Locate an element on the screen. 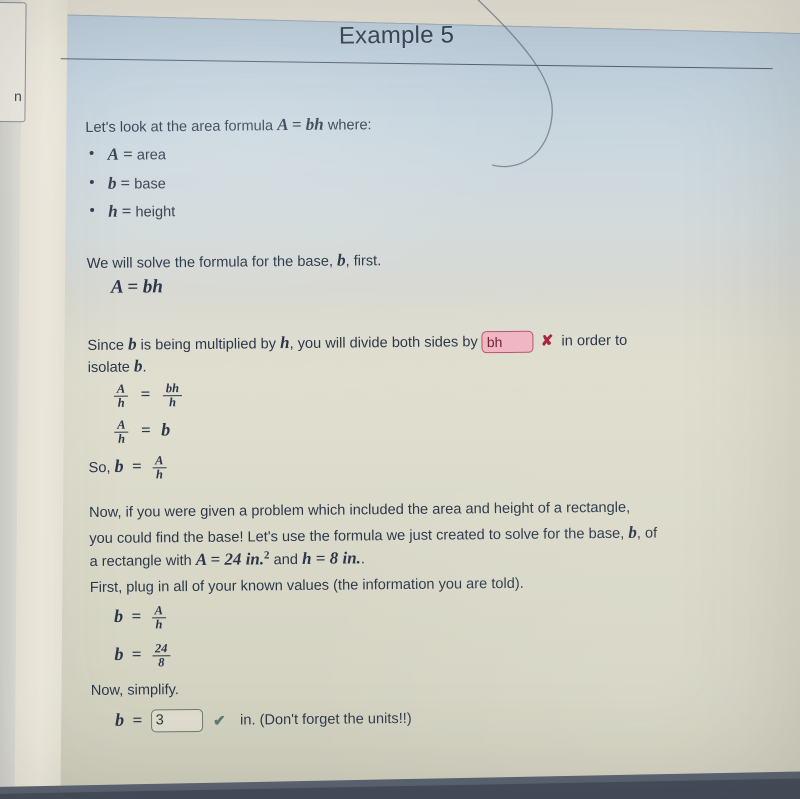 The height and width of the screenshot is (799, 800). definition-meaning: height is located at coordinates (155, 212).